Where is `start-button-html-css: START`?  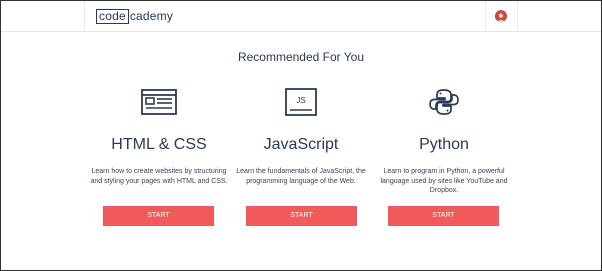 start-button-html-css: START is located at coordinates (158, 216).